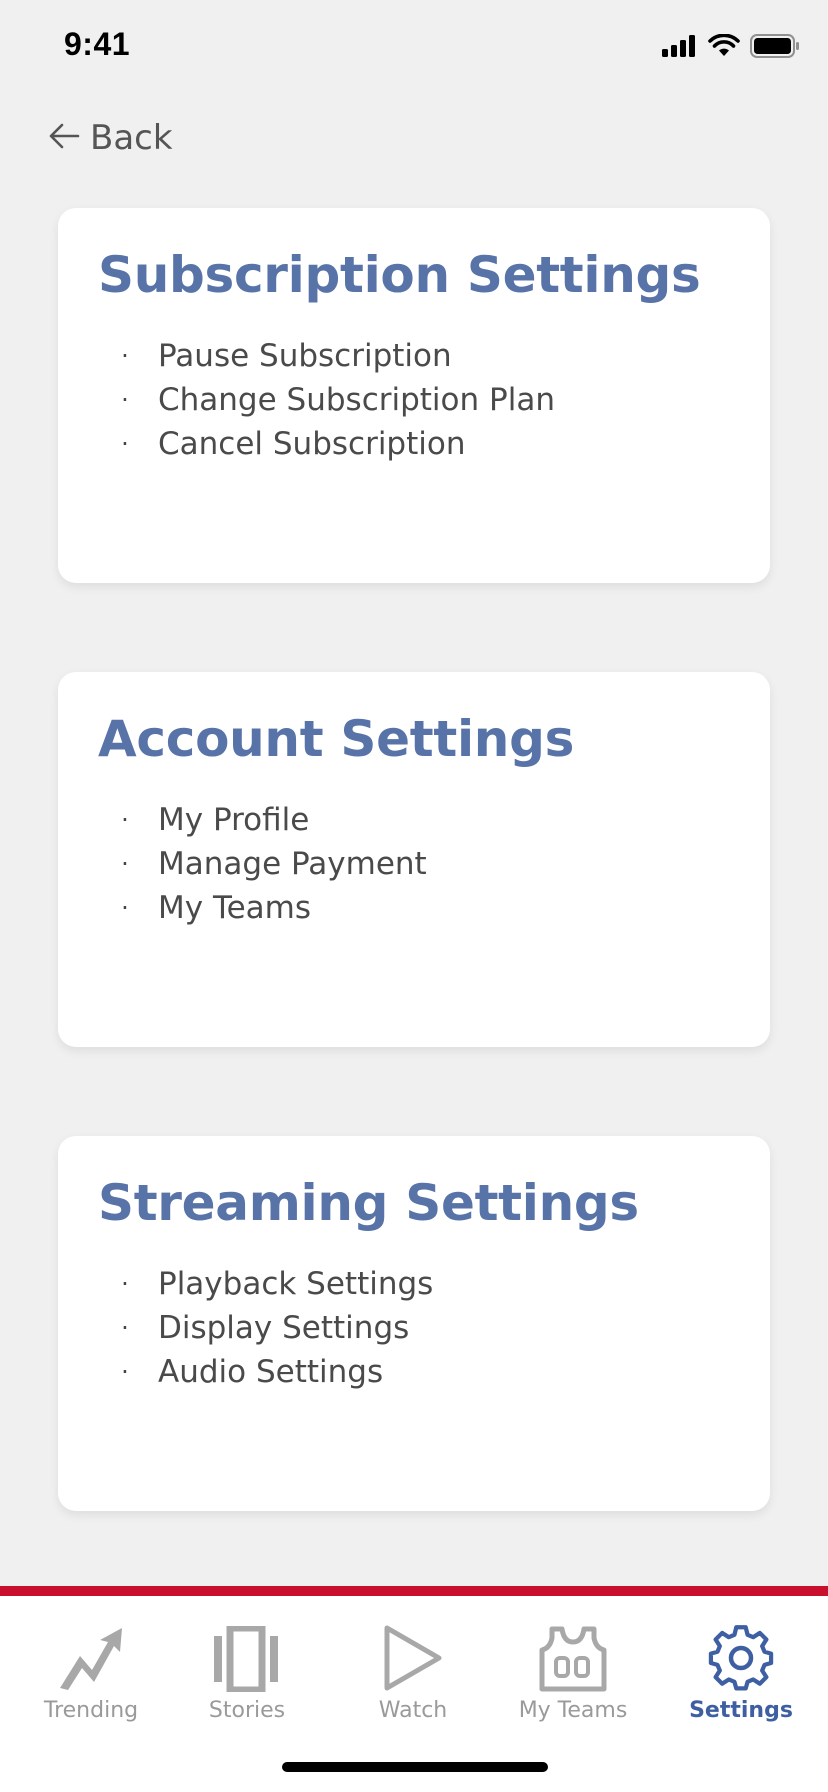  I want to click on tab-stories: Stories, so click(247, 1670).